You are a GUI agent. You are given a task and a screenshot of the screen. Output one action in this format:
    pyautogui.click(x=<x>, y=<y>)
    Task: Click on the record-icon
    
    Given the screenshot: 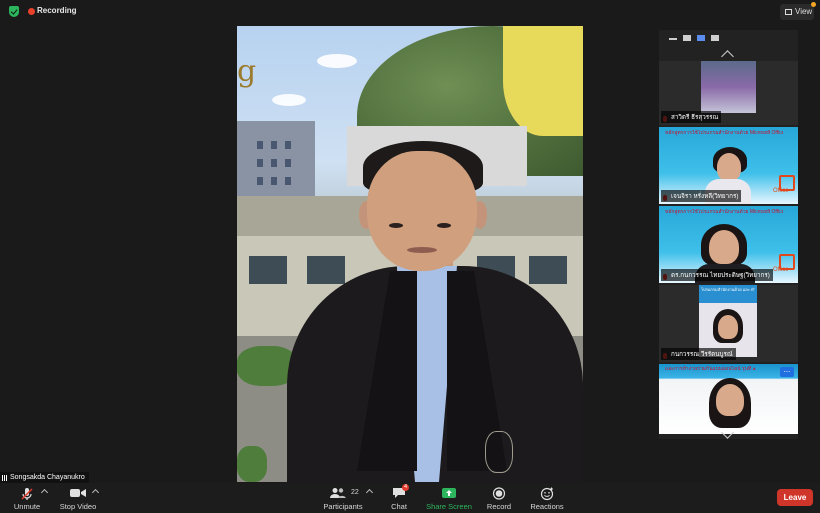 What is the action you would take?
    pyautogui.click(x=499, y=493)
    